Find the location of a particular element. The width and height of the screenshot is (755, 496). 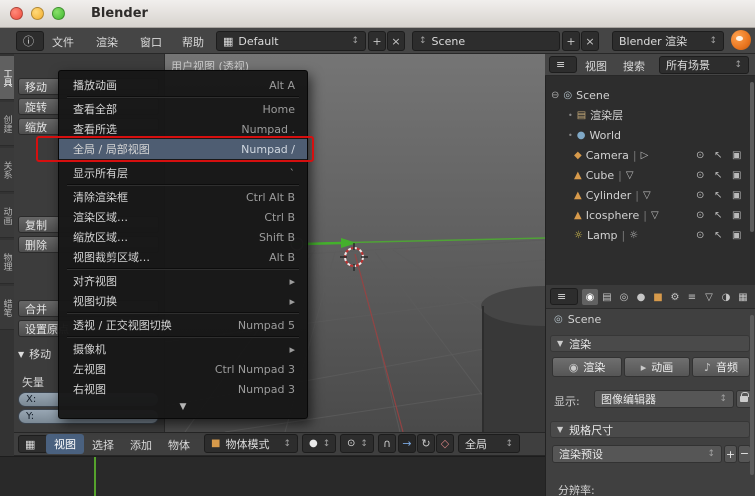

select-menu-button: 选择 is located at coordinates (103, 445).